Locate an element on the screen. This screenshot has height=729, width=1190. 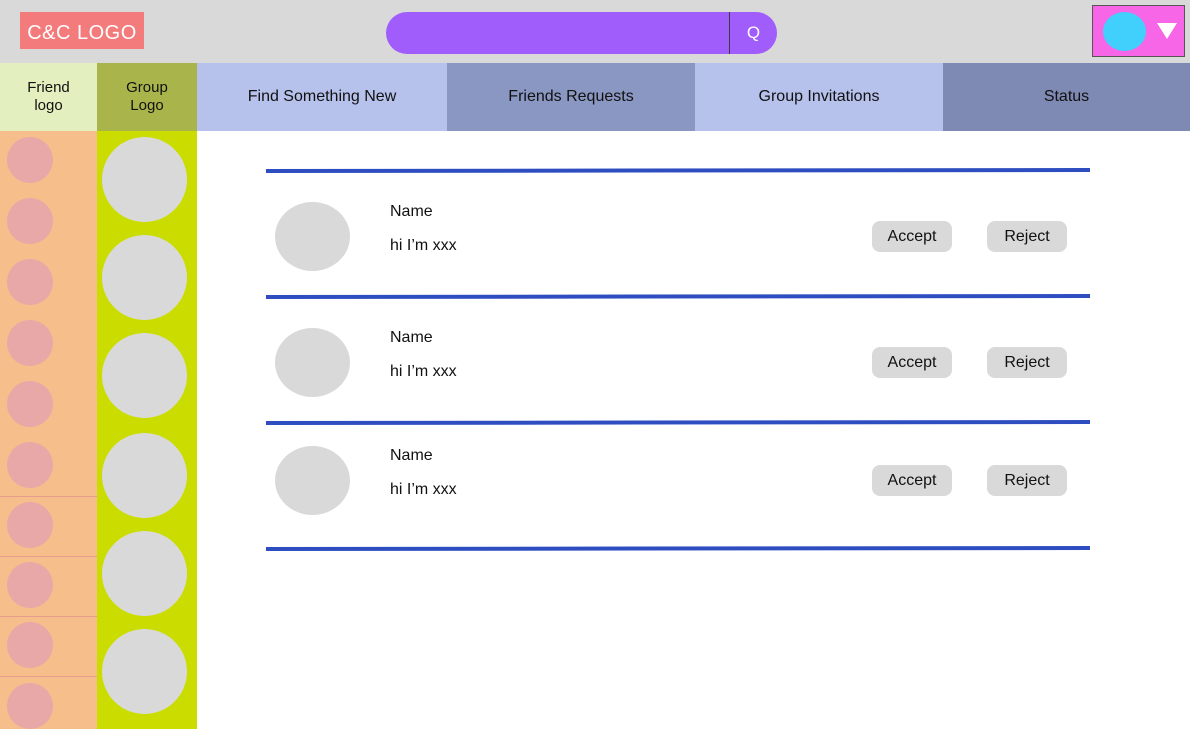
tab-label: Status is located at coordinates (1066, 96).